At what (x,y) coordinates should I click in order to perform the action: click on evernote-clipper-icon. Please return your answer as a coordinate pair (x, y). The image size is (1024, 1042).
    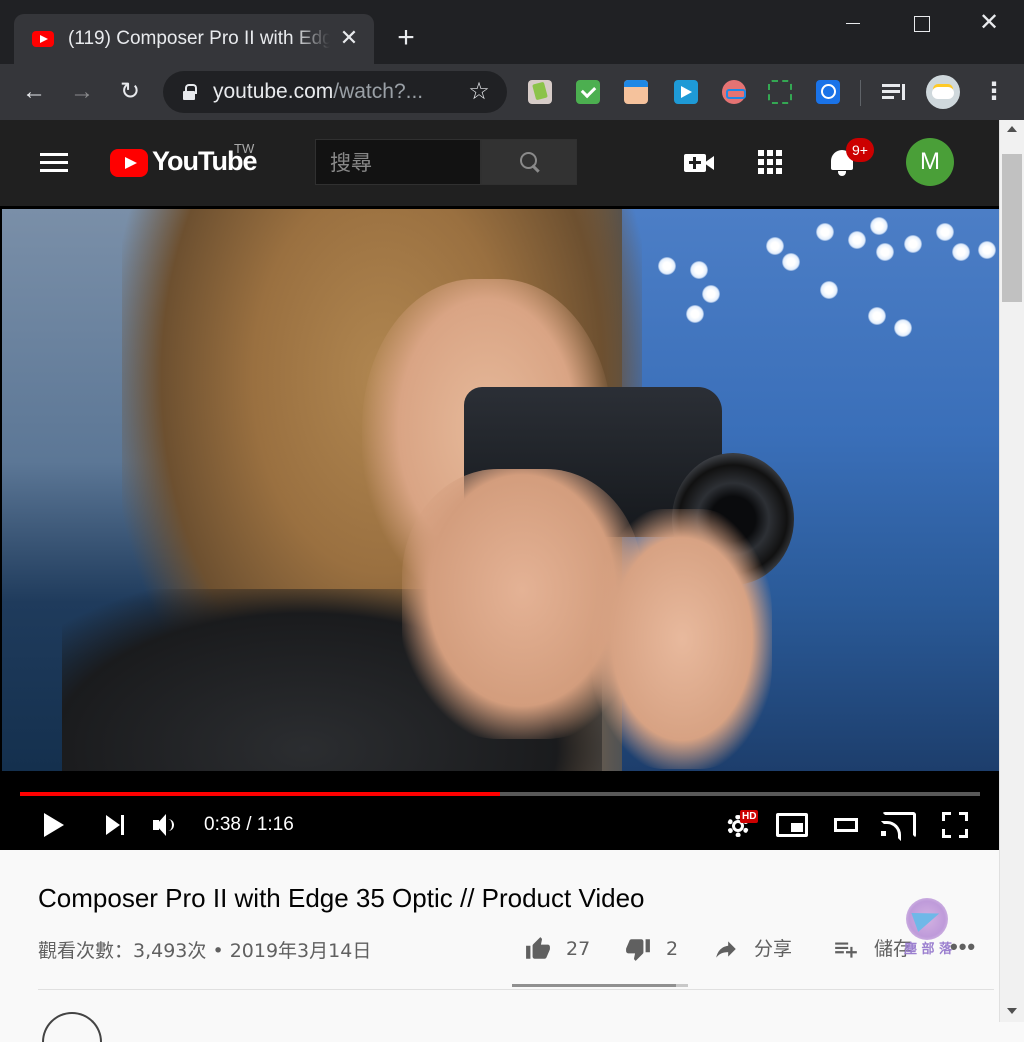
    Looking at the image, I should click on (540, 92).